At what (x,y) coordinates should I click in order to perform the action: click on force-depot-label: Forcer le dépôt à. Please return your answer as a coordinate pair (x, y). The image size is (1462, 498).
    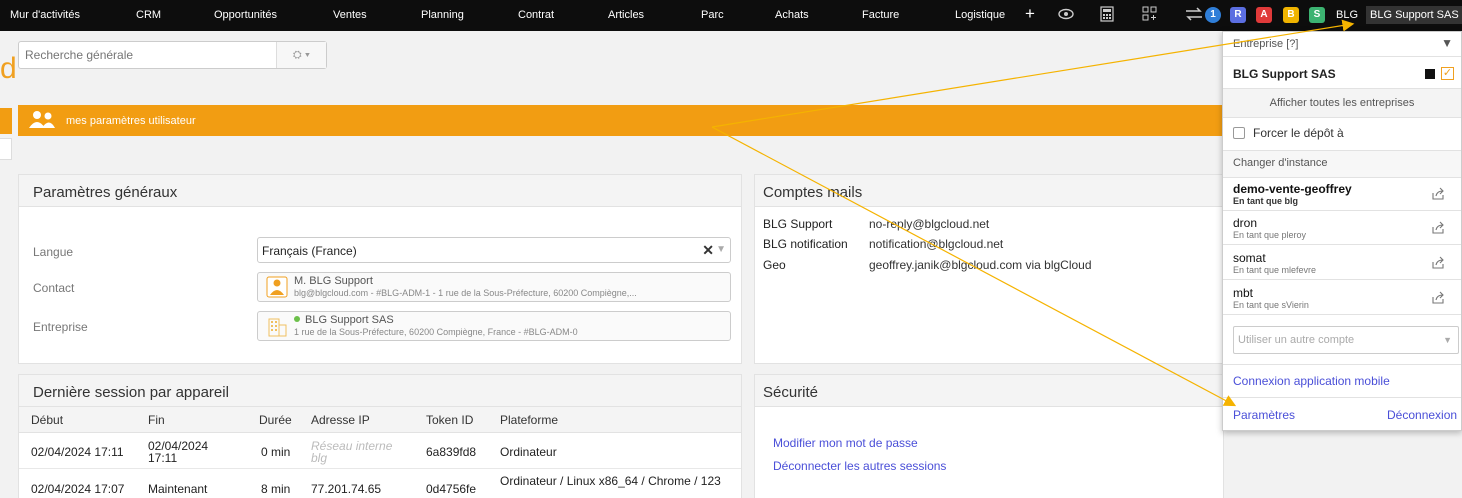
    Looking at the image, I should click on (1298, 133).